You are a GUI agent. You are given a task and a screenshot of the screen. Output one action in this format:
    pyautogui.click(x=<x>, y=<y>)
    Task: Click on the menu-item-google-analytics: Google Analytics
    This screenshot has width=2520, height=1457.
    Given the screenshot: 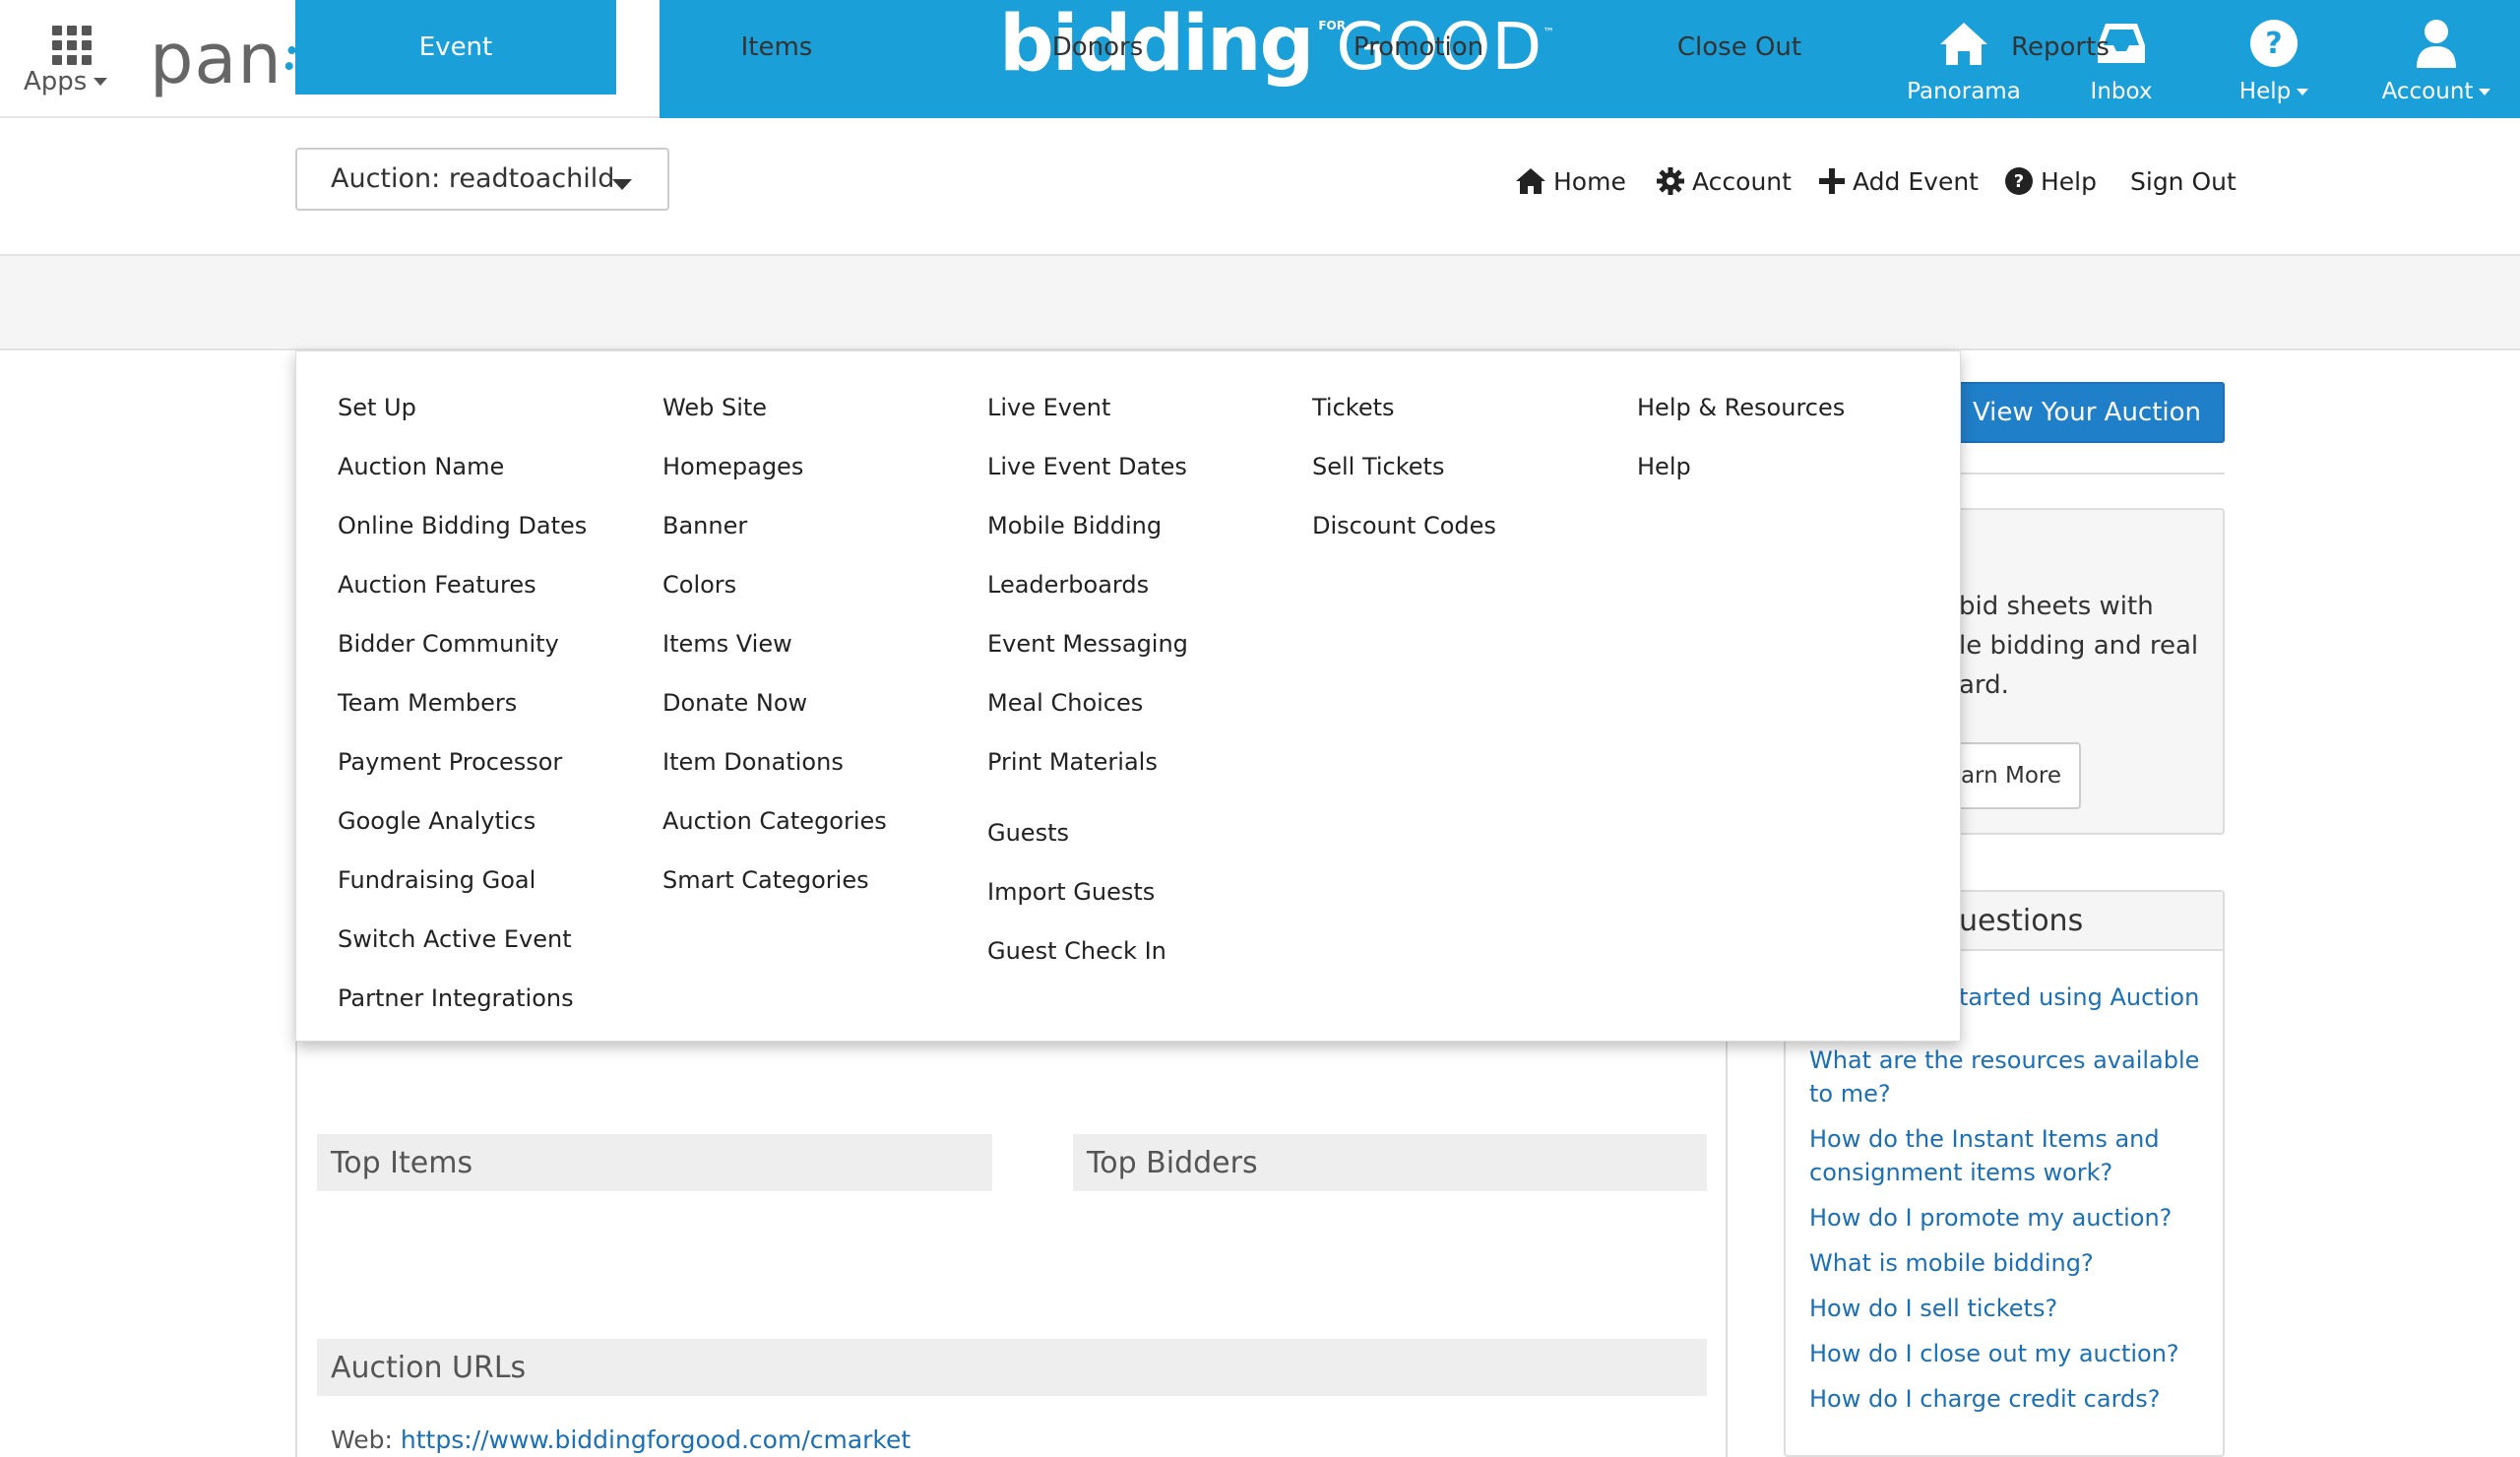 What is the action you would take?
    pyautogui.click(x=462, y=825)
    